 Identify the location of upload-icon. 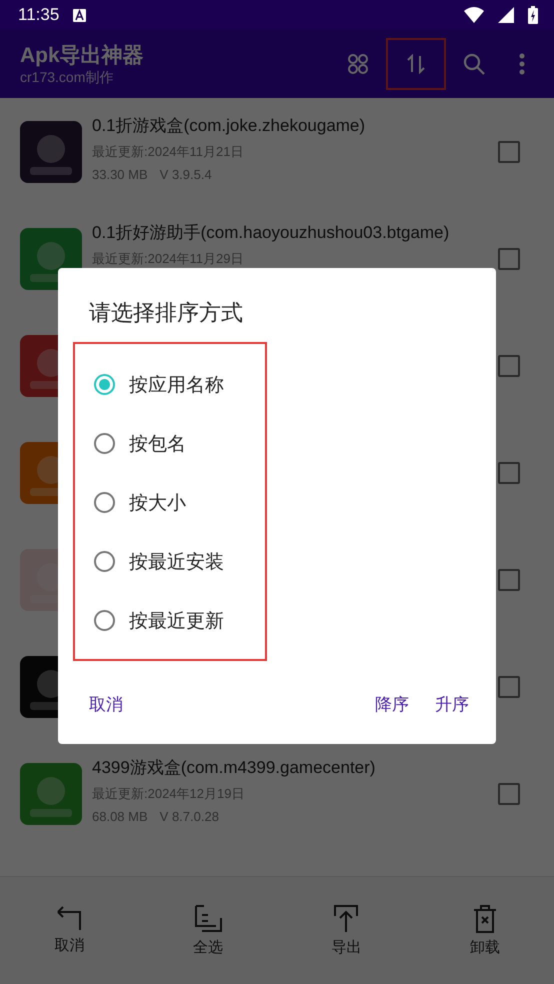
(346, 919).